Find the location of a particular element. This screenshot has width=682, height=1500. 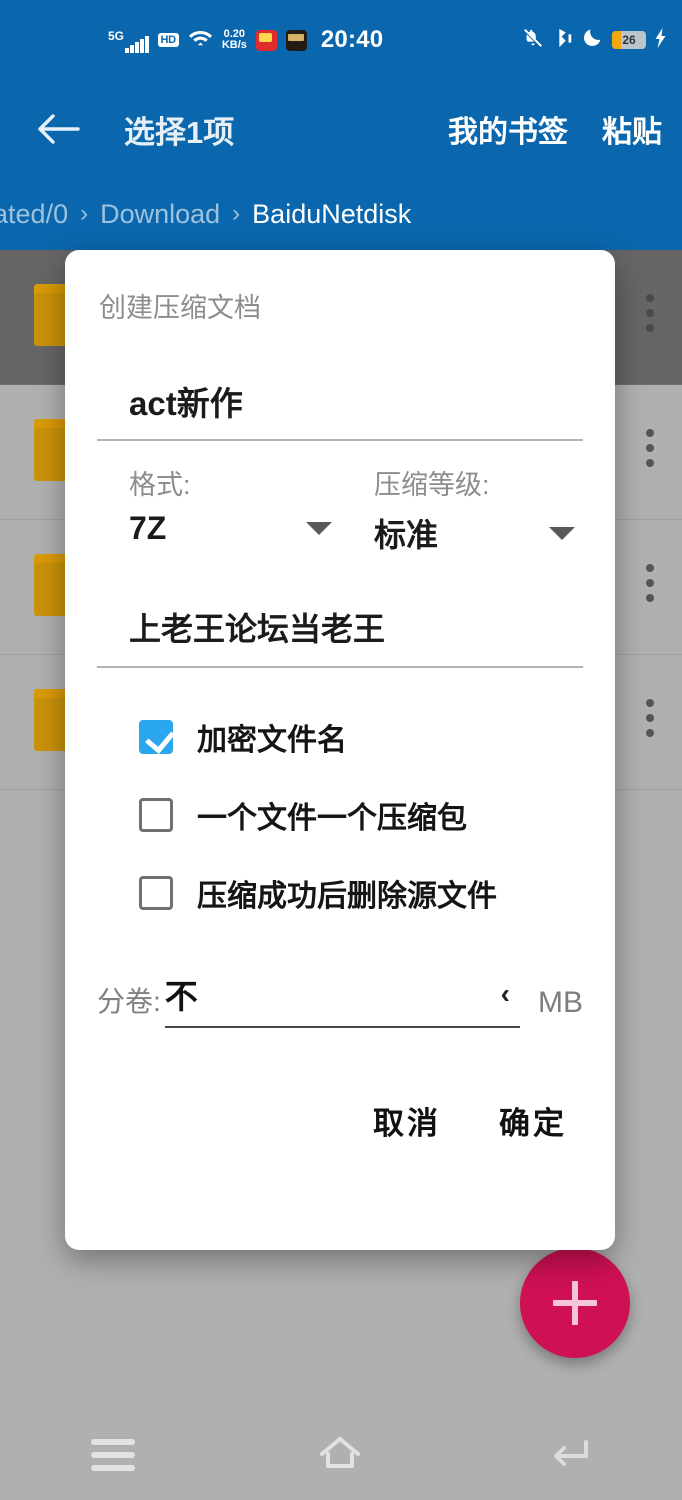

add-fab-button is located at coordinates (575, 1303).